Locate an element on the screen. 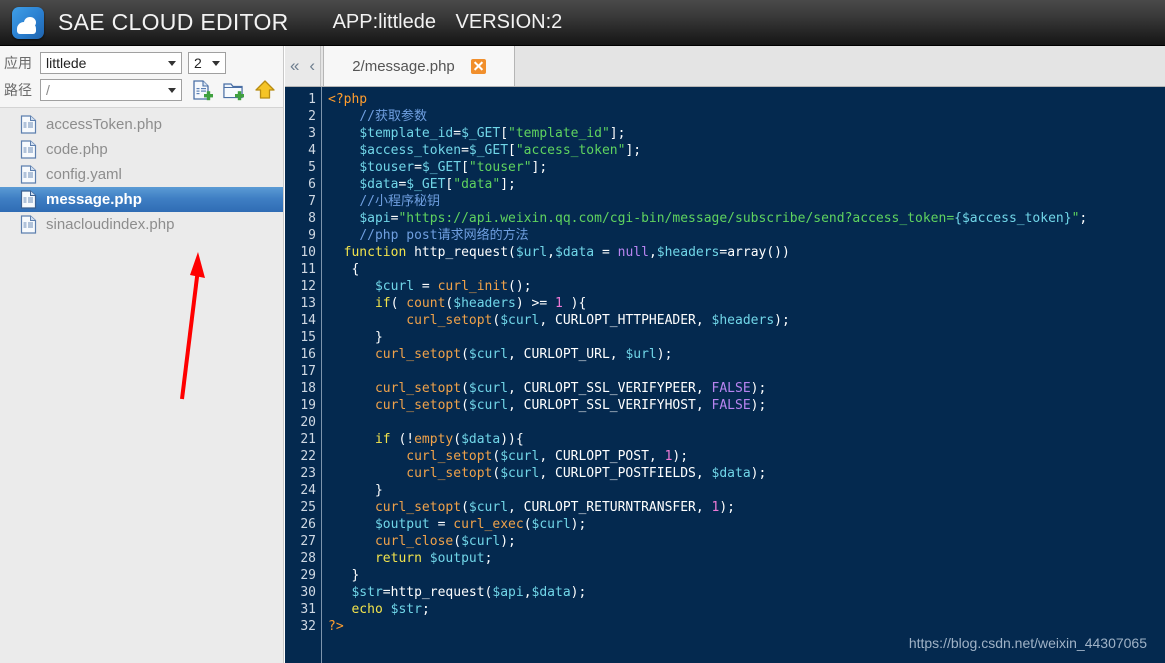  application-row: 应用 littlede 2 is located at coordinates (141, 62).